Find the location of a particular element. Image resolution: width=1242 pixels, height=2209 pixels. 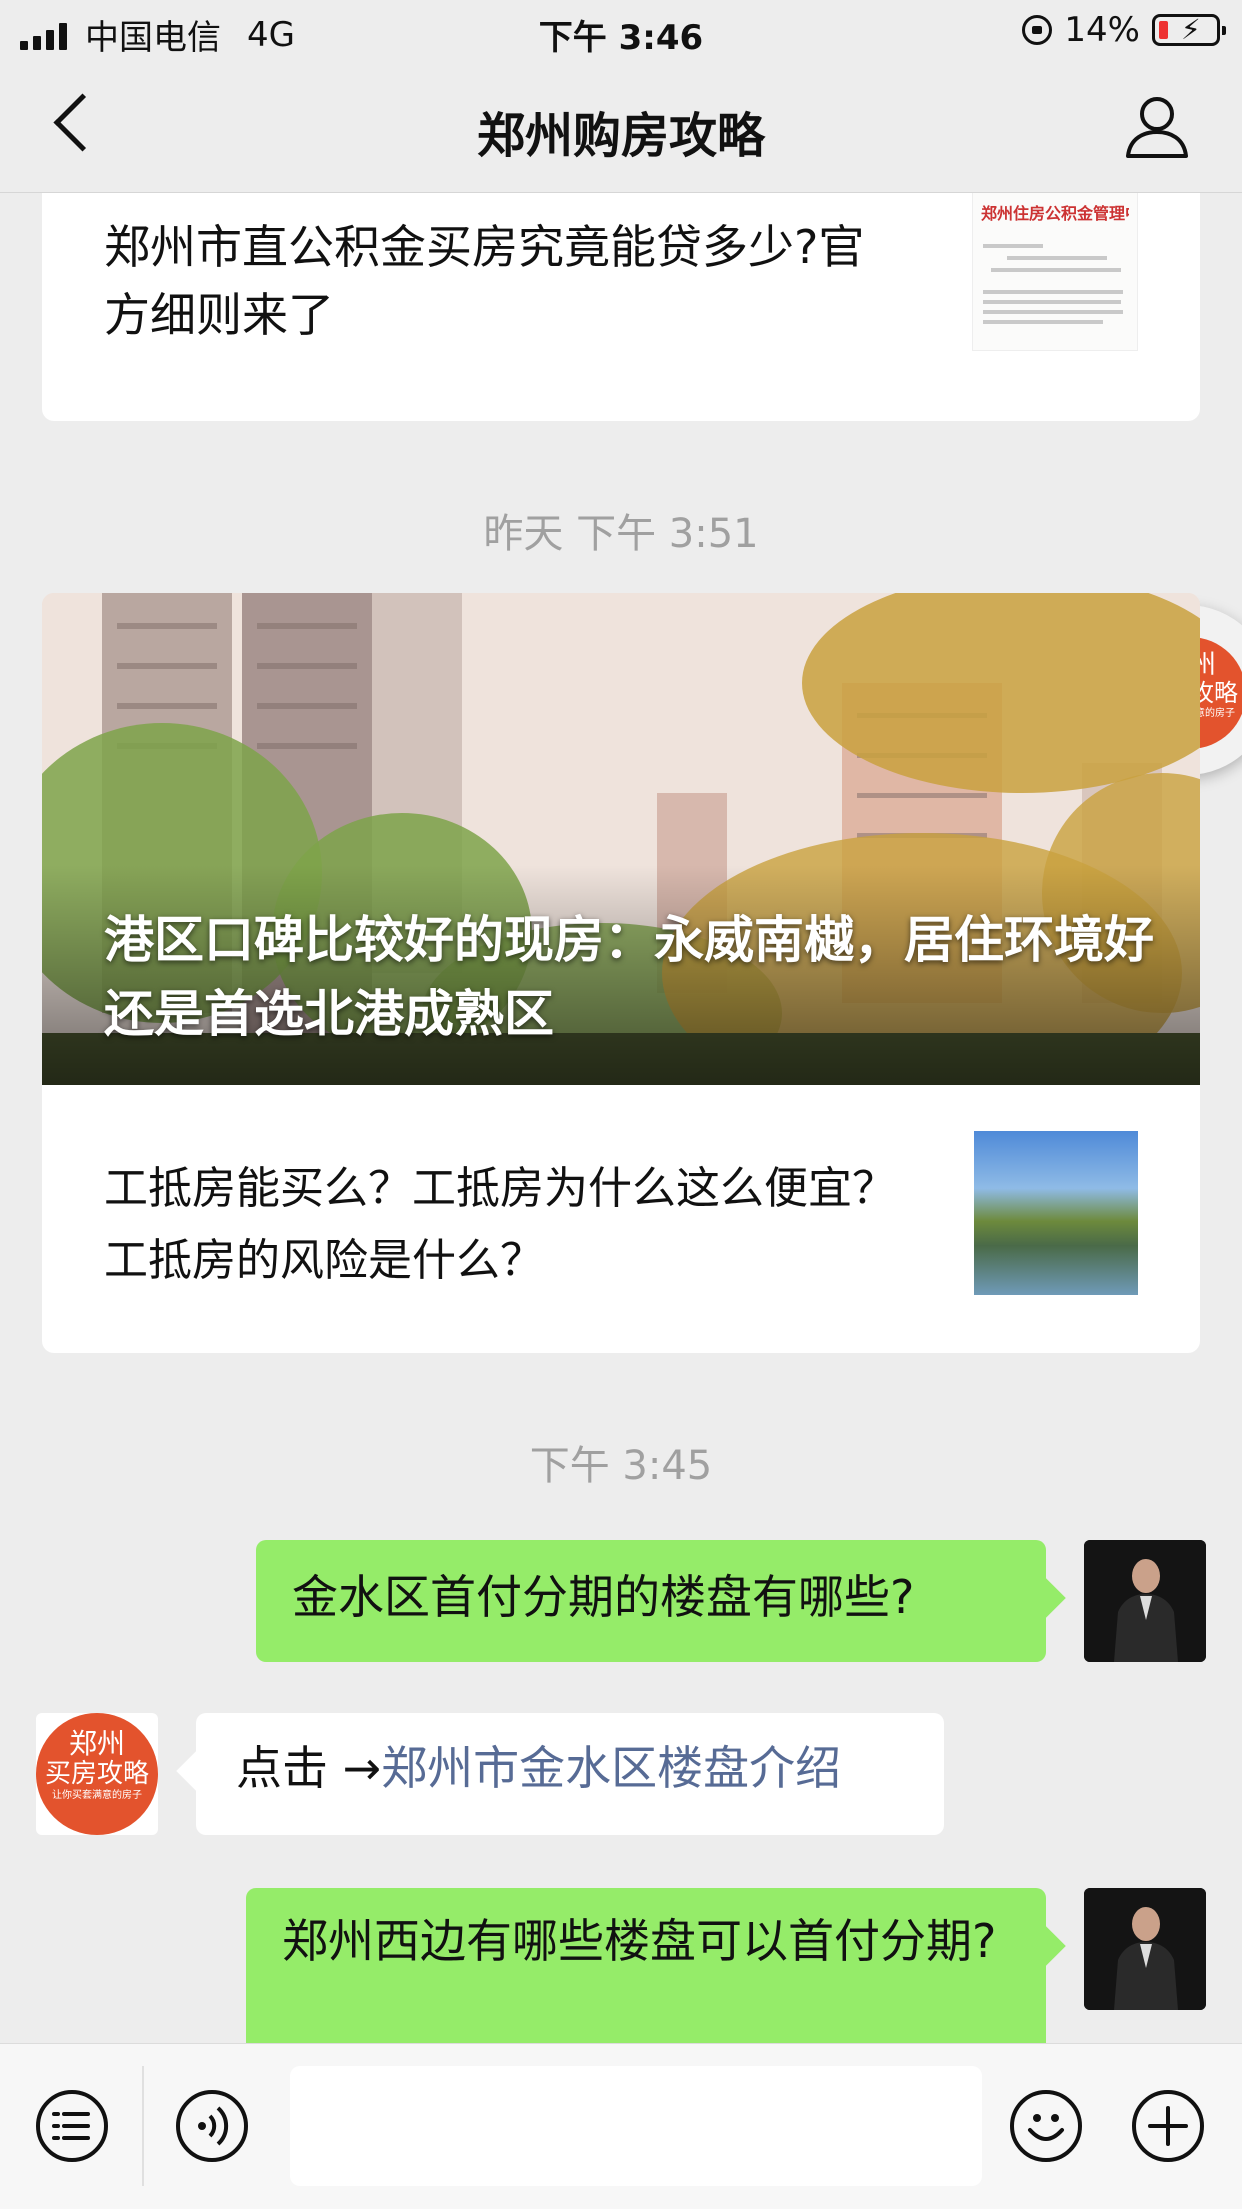

received-message-bubble: 点击 →郑州市金水区楼盘介绍 is located at coordinates (570, 1774).